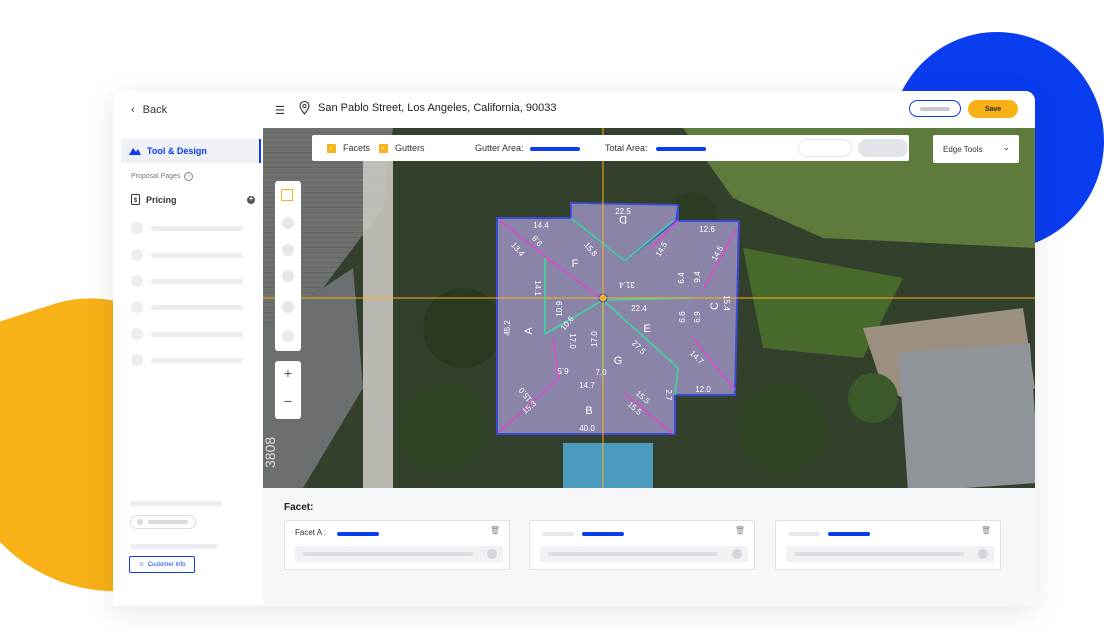  What do you see at coordinates (162, 176) in the screenshot?
I see `proposal-pages-heading: Proposal Pages i` at bounding box center [162, 176].